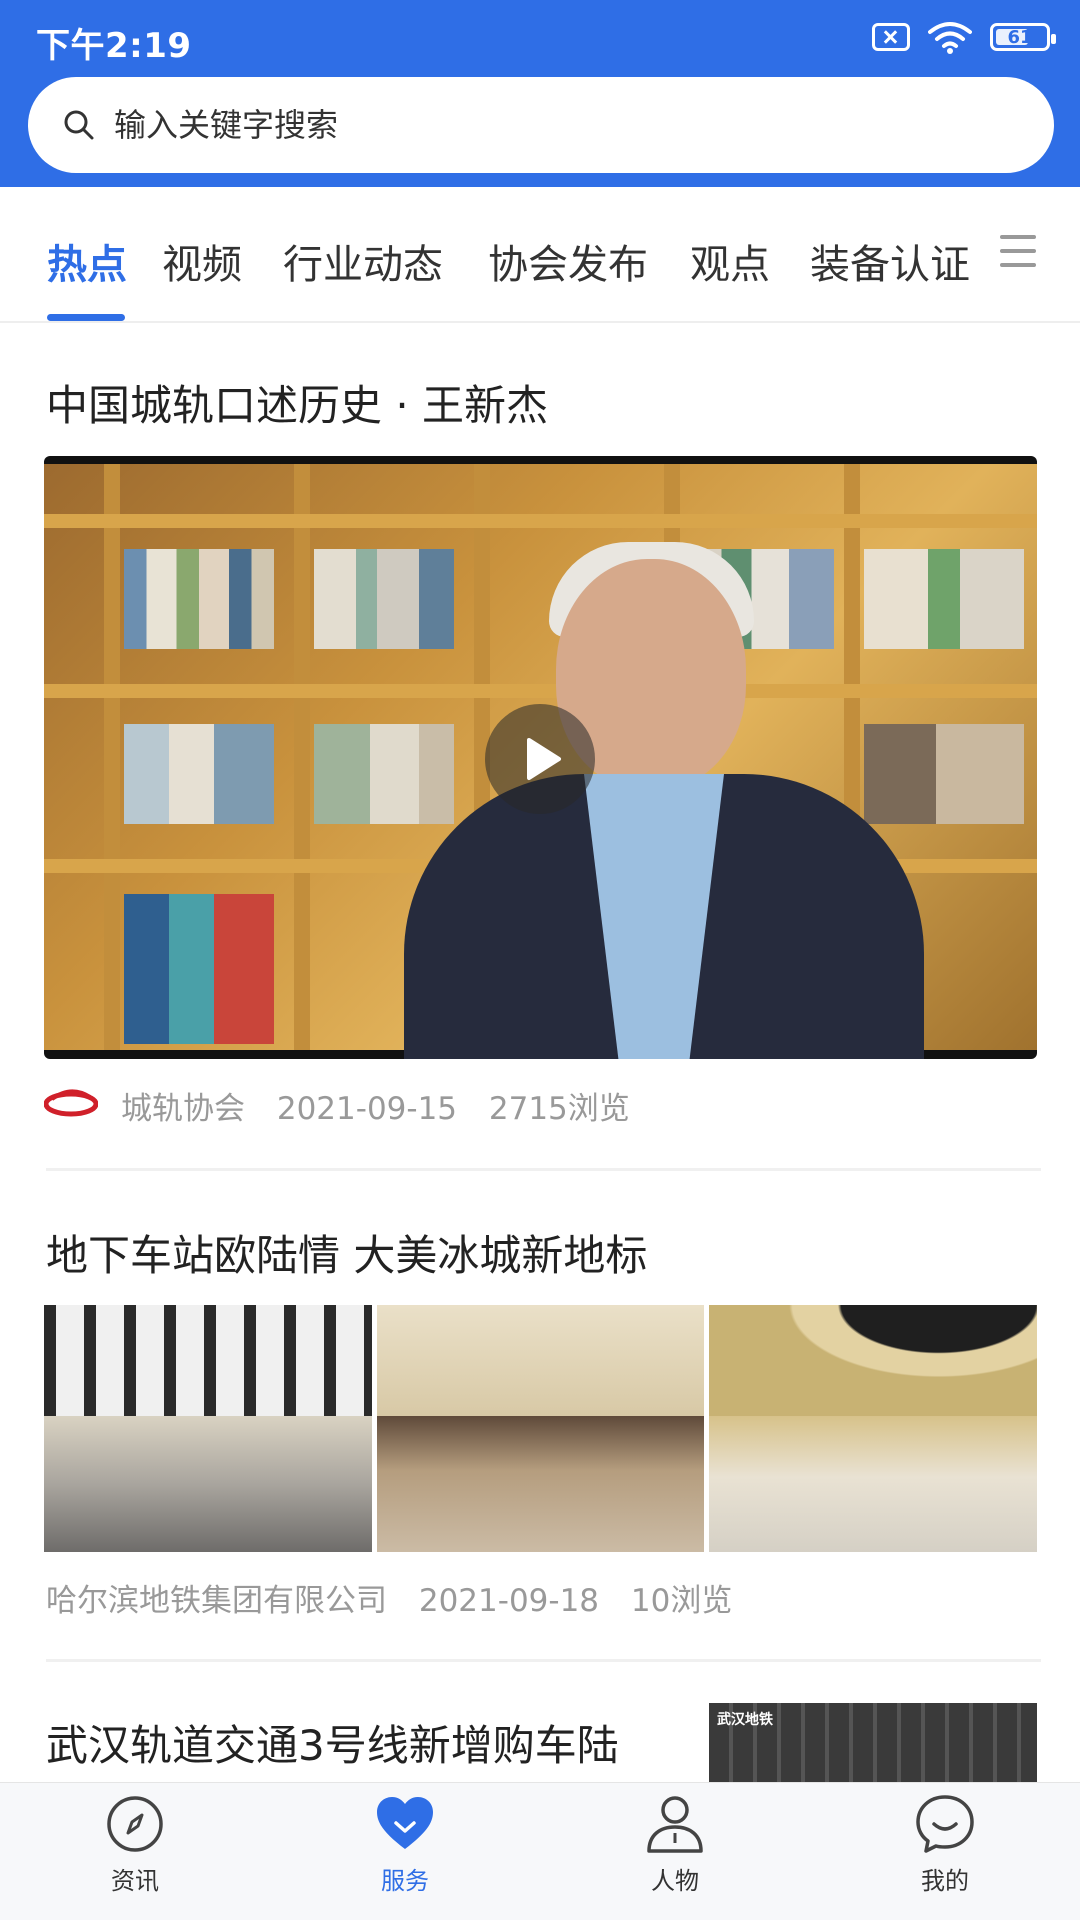 Image resolution: width=1080 pixels, height=1920 pixels. What do you see at coordinates (202, 261) in the screenshot?
I see `tab-video: 视频` at bounding box center [202, 261].